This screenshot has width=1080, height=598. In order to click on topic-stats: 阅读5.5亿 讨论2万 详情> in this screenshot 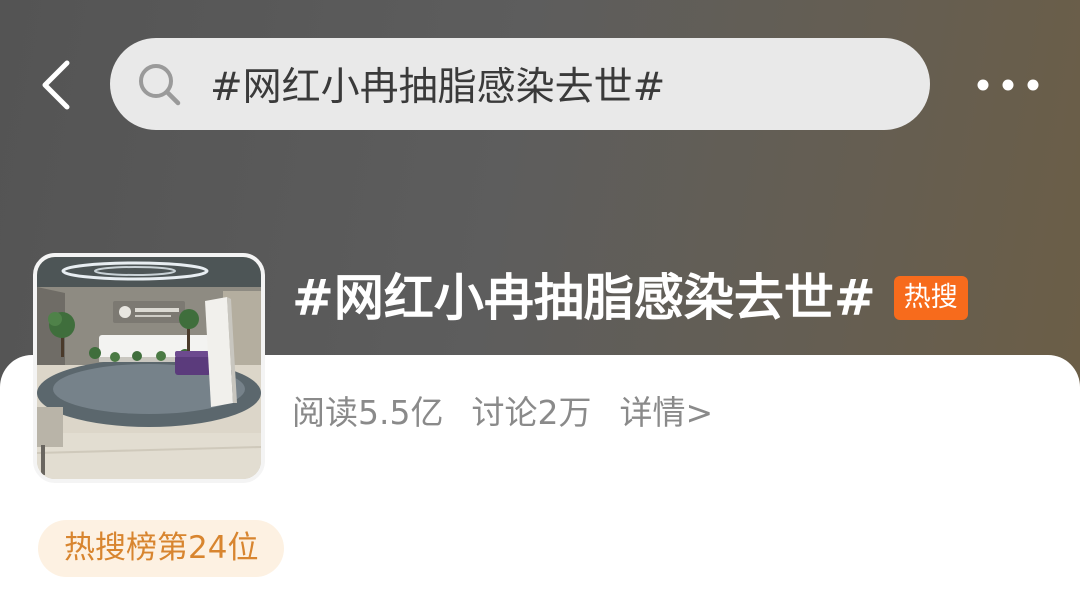, I will do `click(502, 410)`.